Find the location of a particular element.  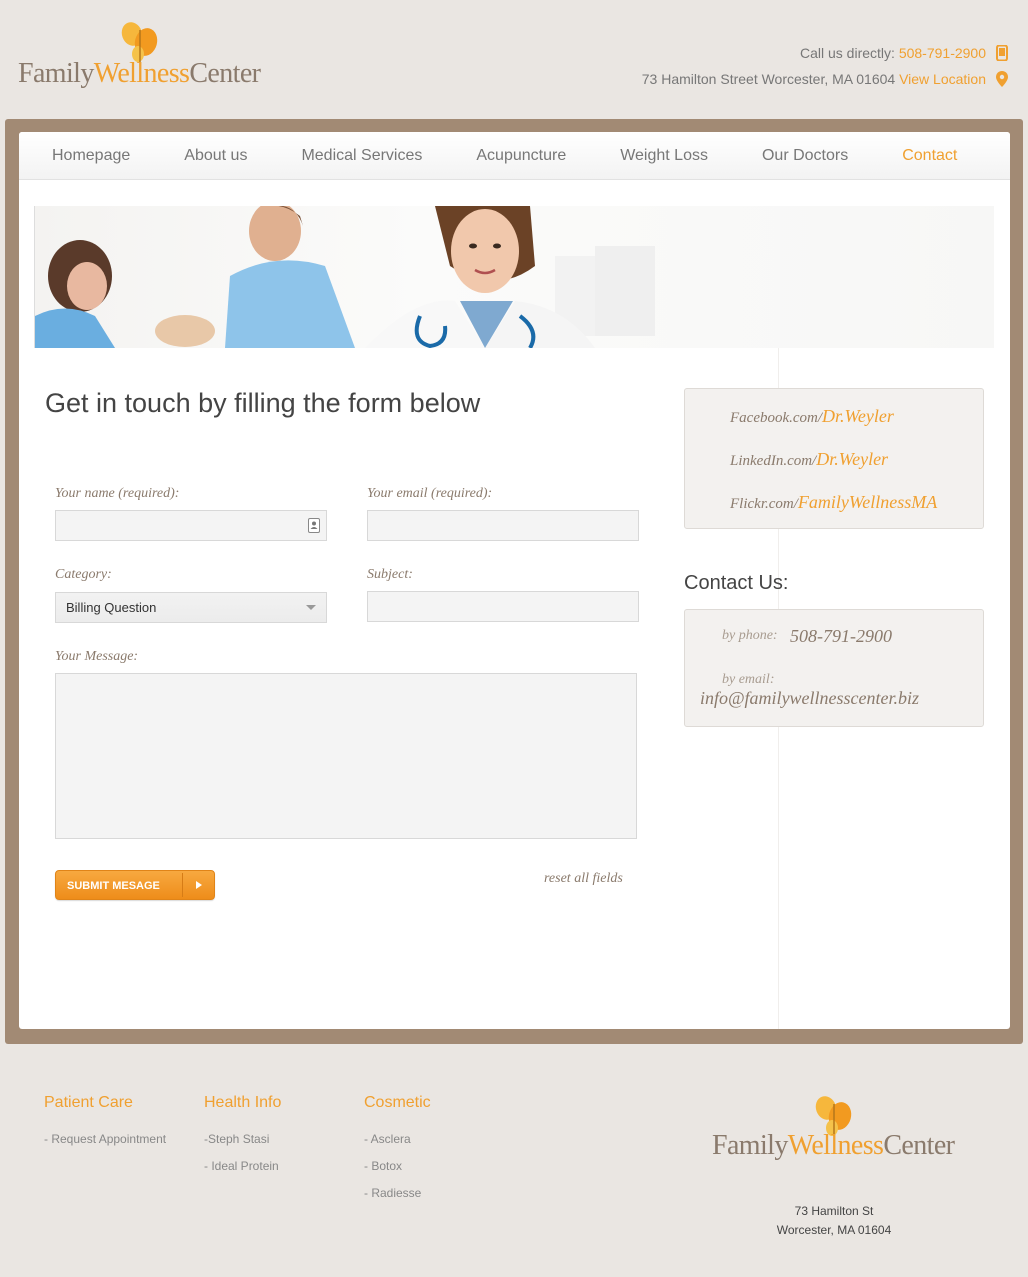

footer-link: - Botox is located at coordinates (397, 1172).